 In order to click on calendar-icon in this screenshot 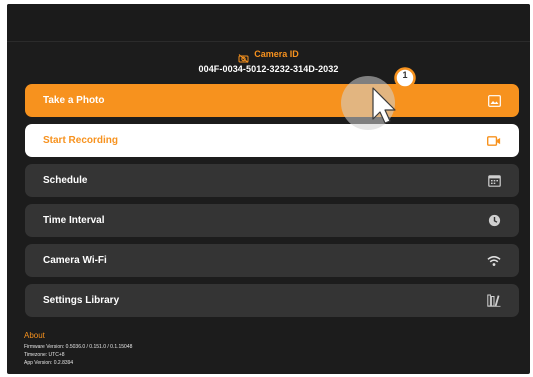, I will do `click(494, 181)`.